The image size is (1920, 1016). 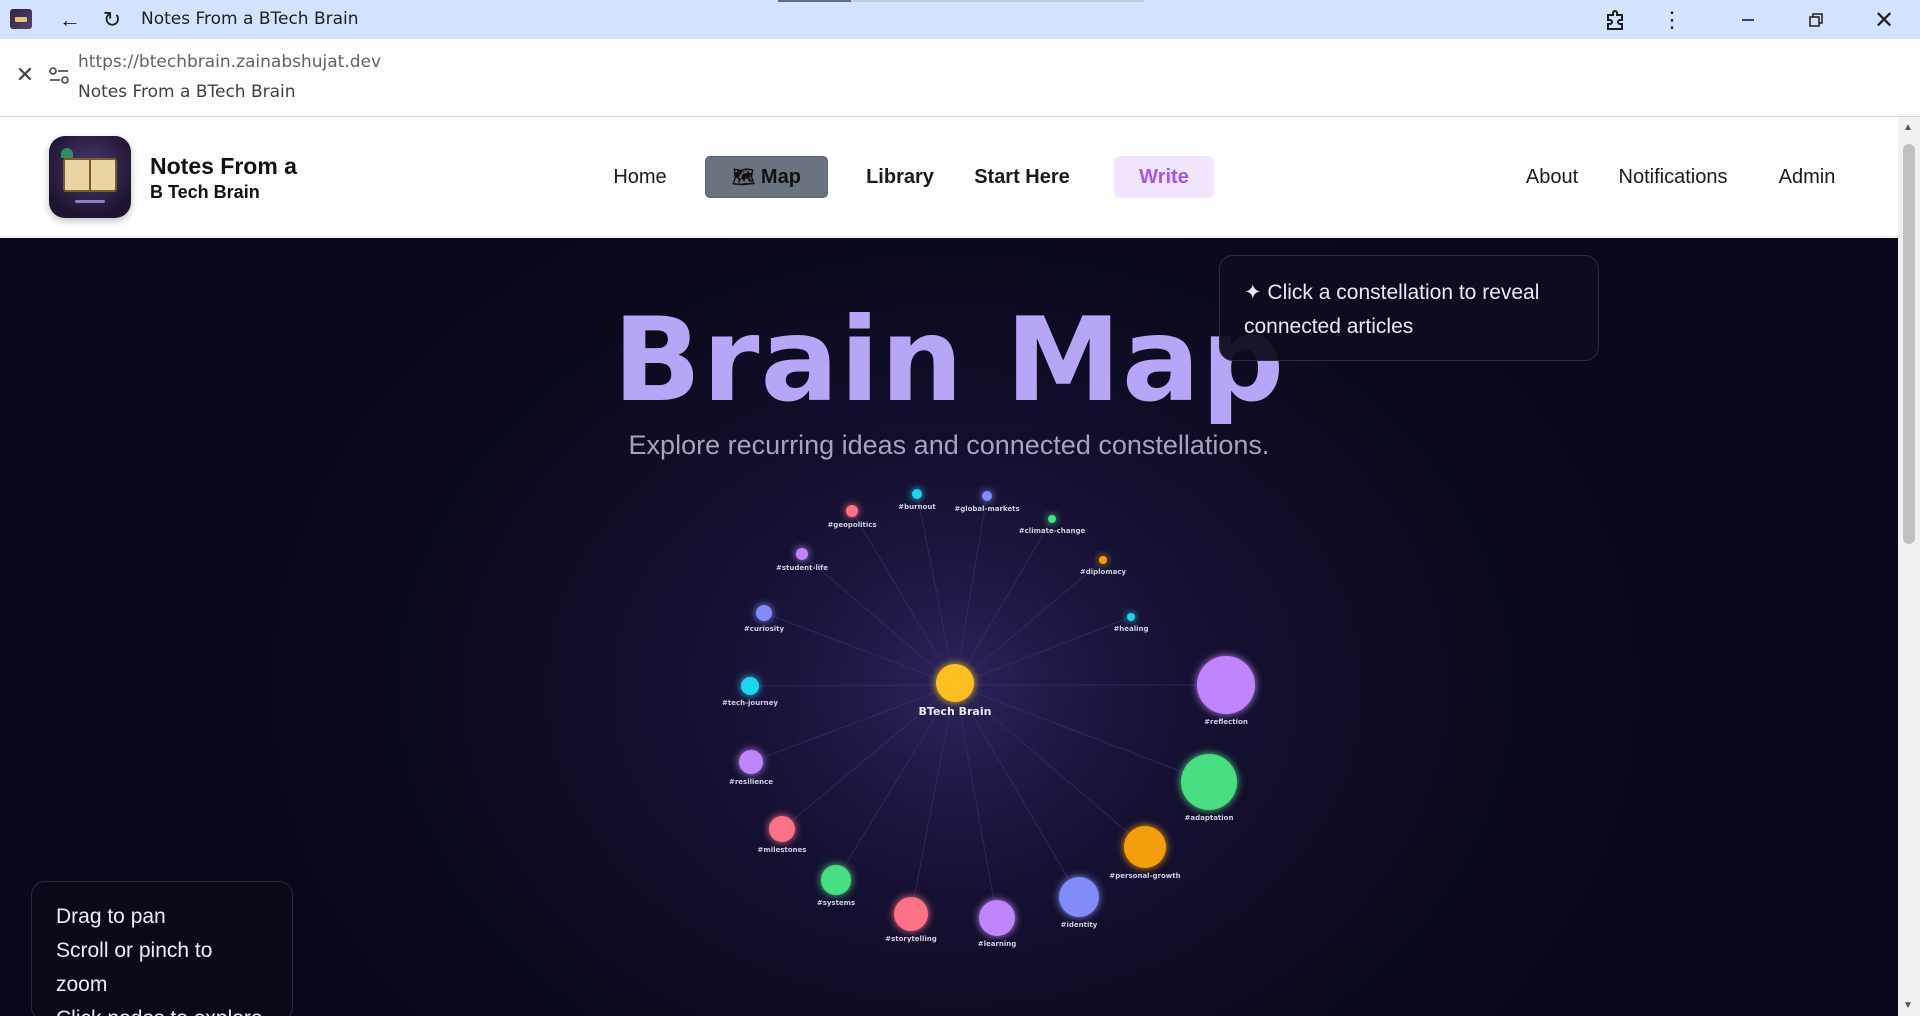 What do you see at coordinates (162, 1009) in the screenshot?
I see `help-click: Click nodes to explore` at bounding box center [162, 1009].